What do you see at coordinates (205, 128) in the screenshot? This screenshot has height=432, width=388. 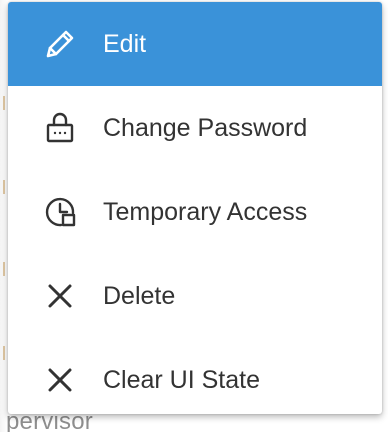 I see `menu-item-label: Change Password` at bounding box center [205, 128].